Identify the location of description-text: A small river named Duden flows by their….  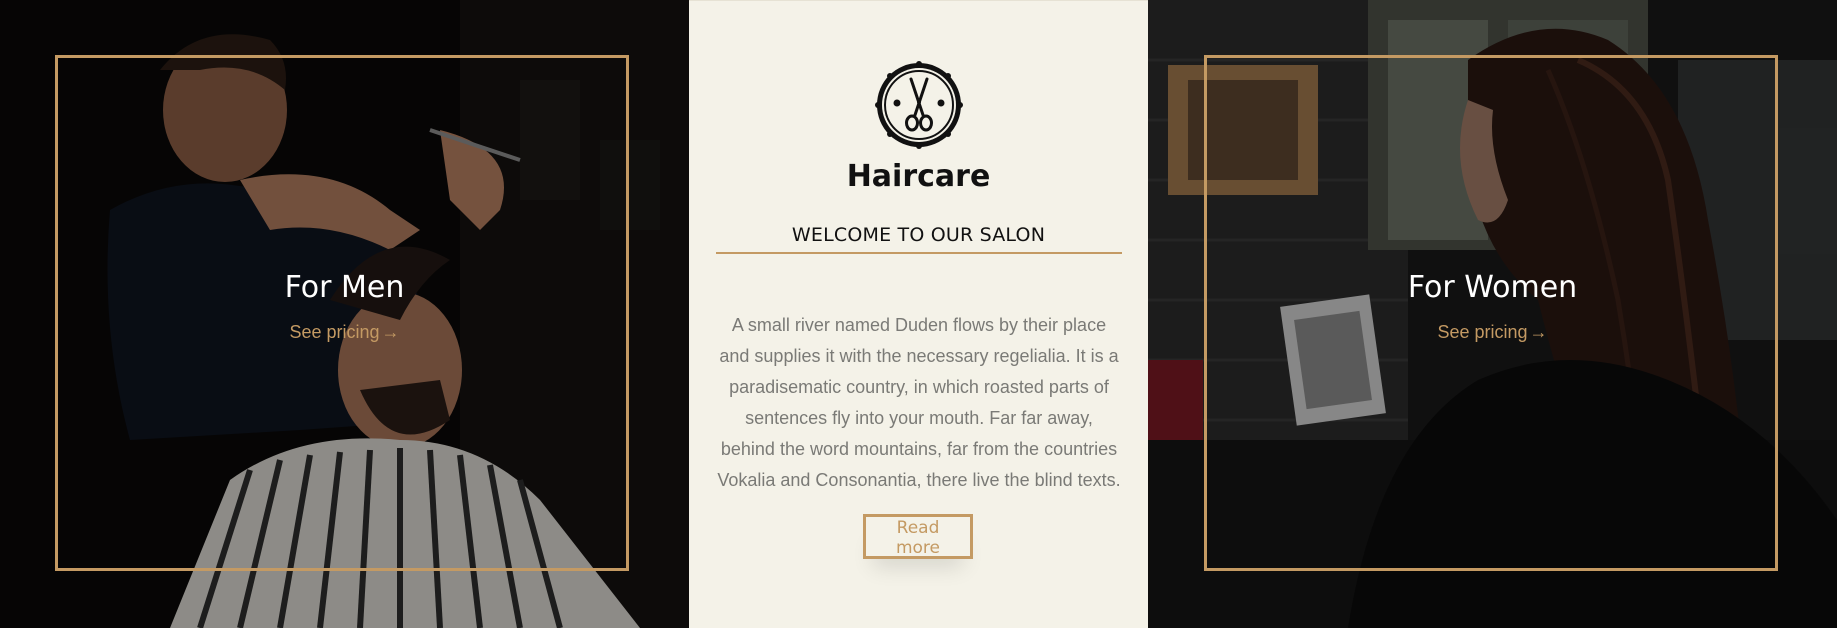
(919, 402).